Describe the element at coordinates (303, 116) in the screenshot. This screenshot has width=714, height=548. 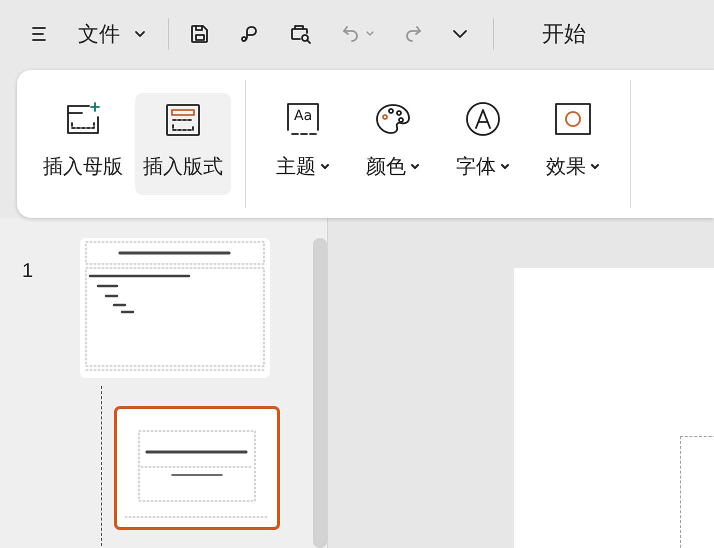
I see `icon-label: Aa` at that location.